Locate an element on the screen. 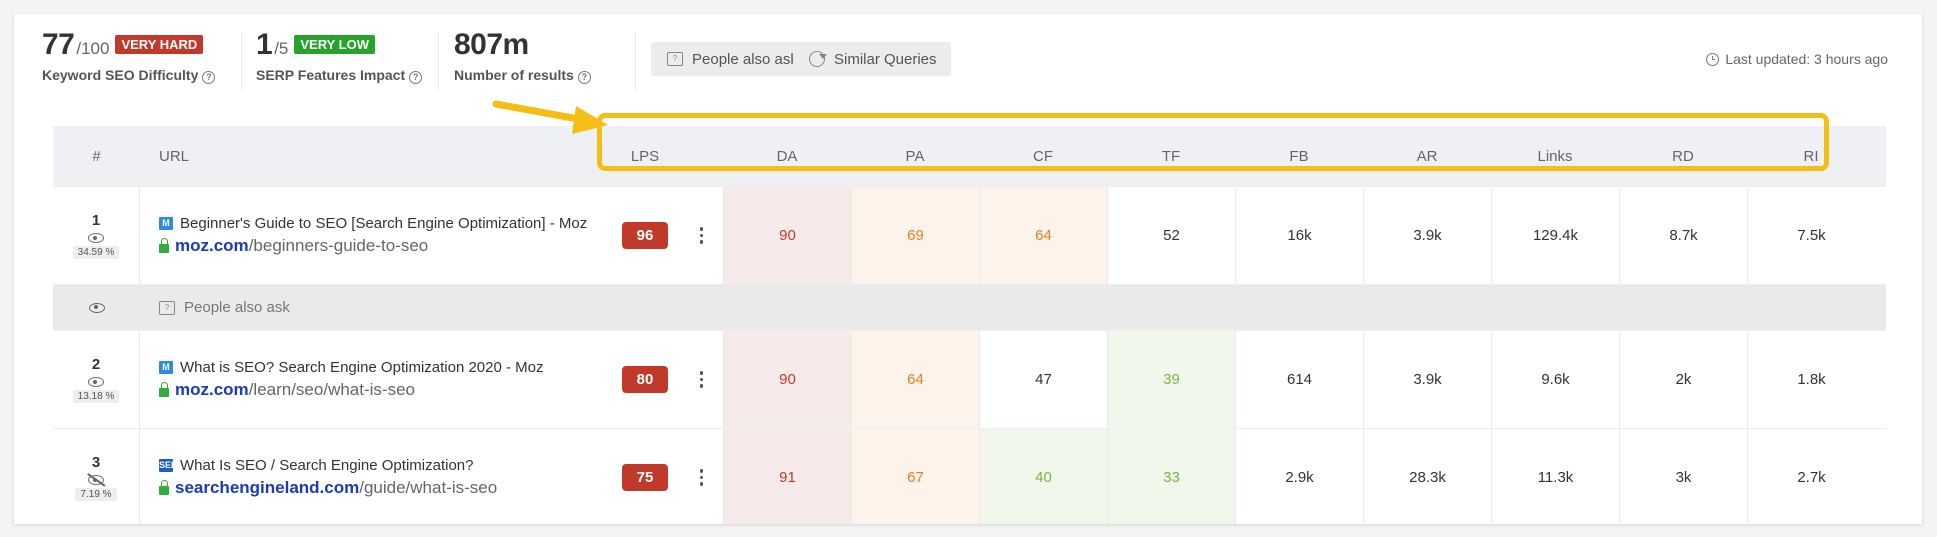 The width and height of the screenshot is (1937, 537). col-header-ar: AR is located at coordinates (1427, 156).